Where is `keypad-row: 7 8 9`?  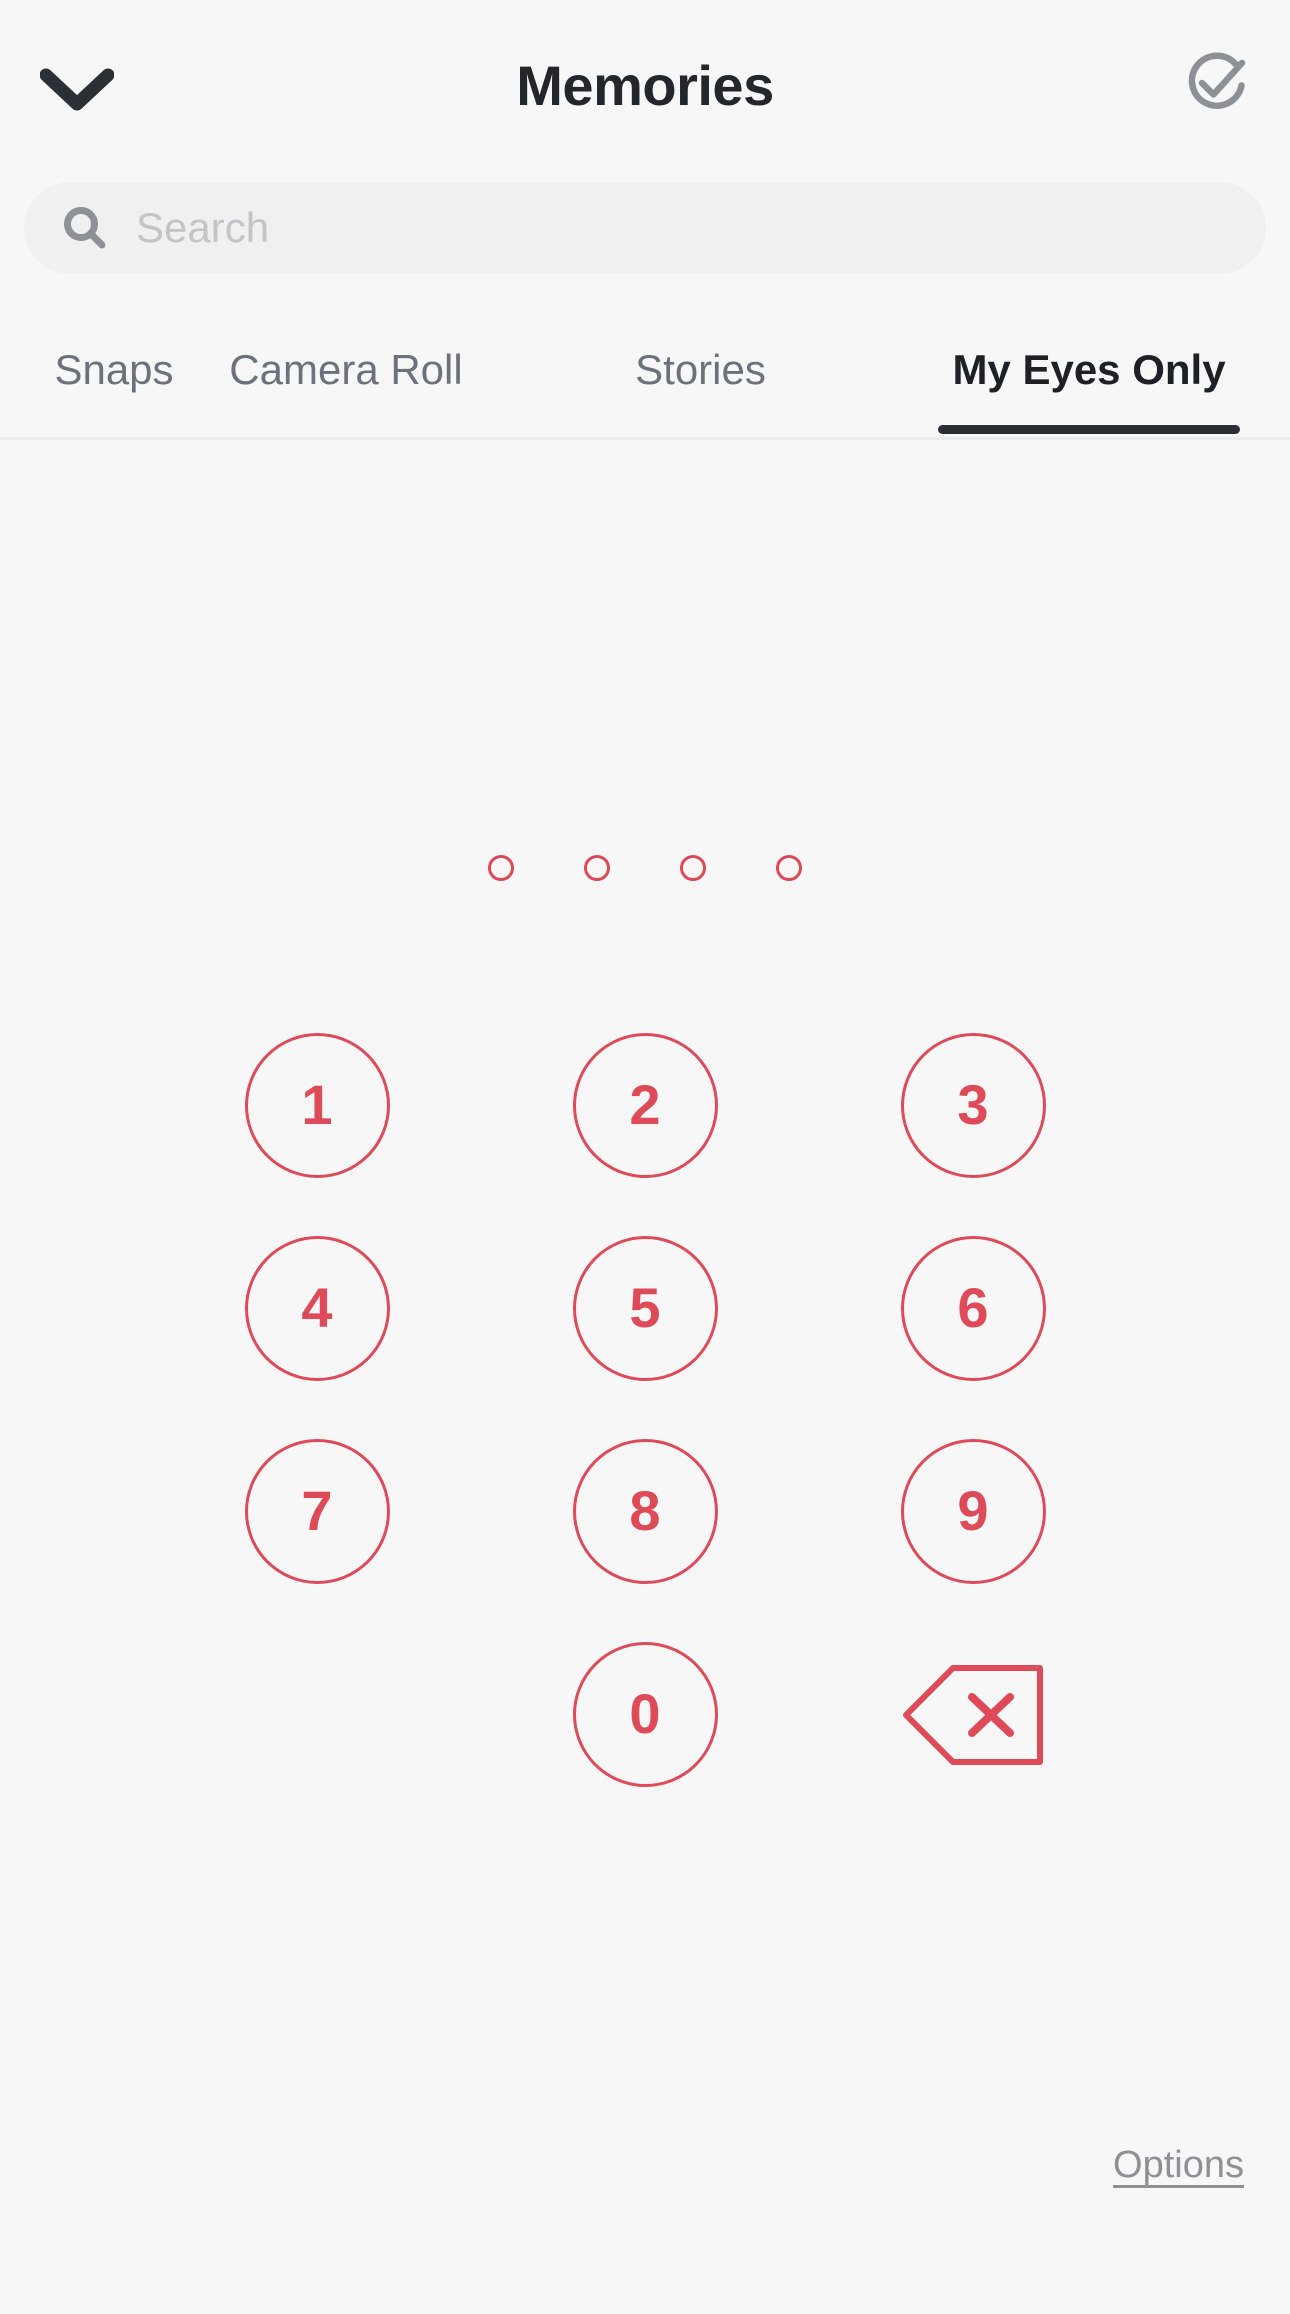
keypad-row: 7 8 9 is located at coordinates (645, 1511).